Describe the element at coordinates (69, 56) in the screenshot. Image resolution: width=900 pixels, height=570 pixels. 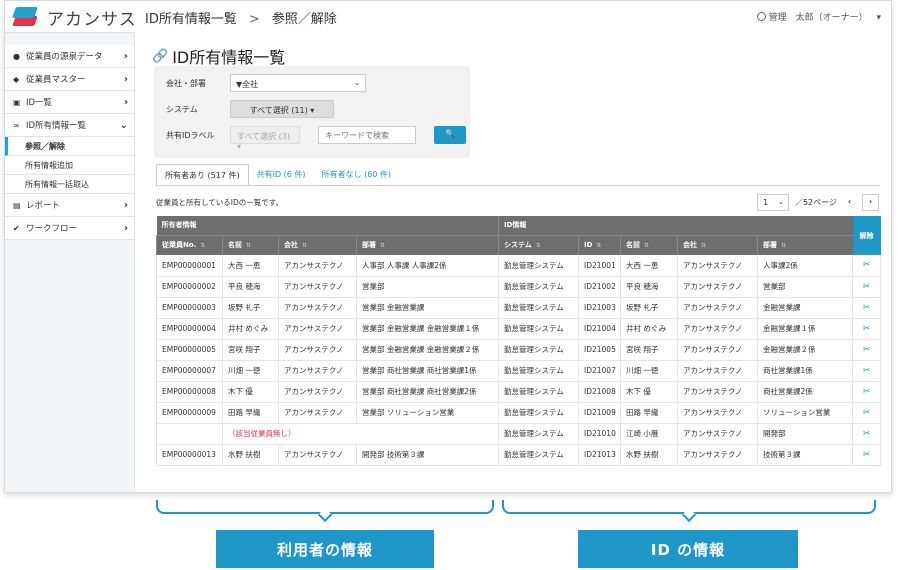
I see `sidebar-item-source-data: ● 従業員の源泉データ ›` at that location.